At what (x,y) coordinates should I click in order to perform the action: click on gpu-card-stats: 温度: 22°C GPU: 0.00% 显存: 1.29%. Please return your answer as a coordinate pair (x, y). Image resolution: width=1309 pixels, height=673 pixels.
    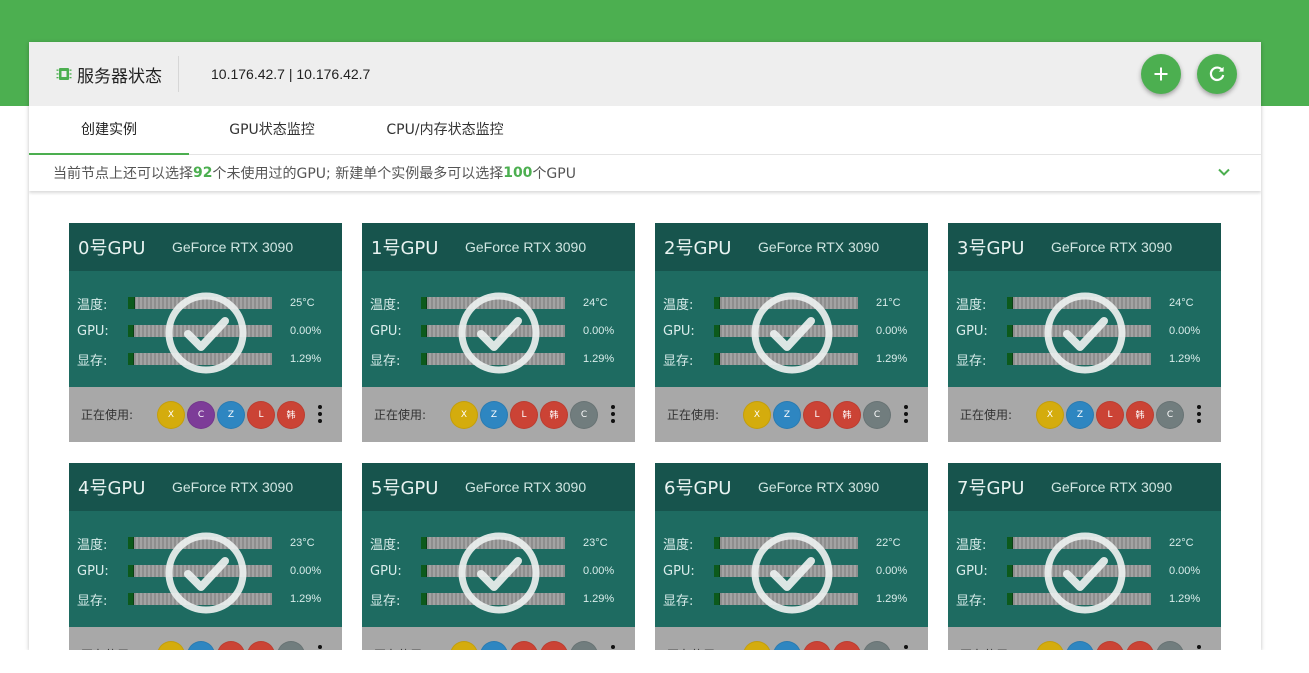
    Looking at the image, I should click on (791, 569).